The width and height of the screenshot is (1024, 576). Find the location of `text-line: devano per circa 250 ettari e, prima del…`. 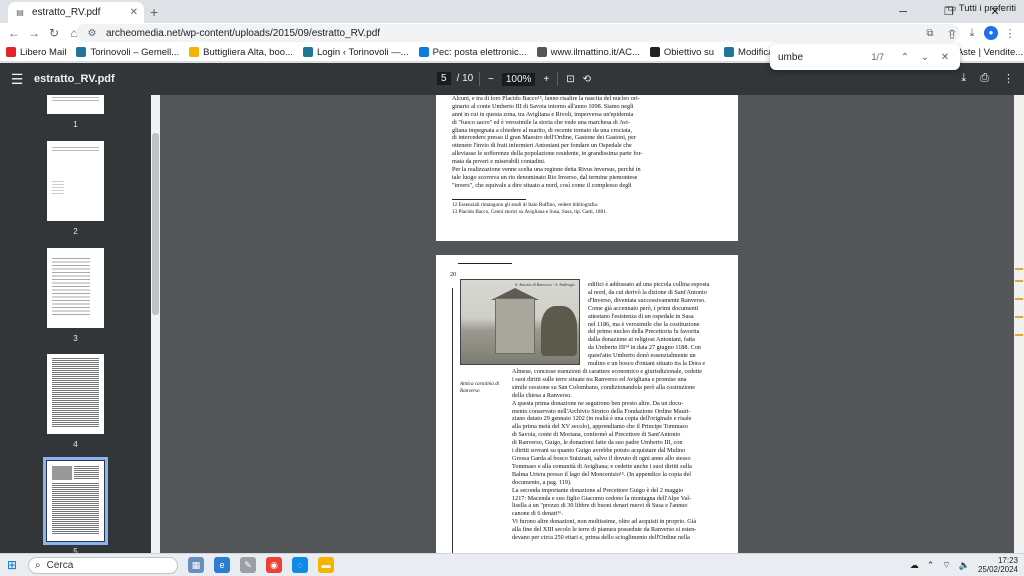

text-line: devano per circa 250 ettari e, prima del… is located at coordinates (601, 538).